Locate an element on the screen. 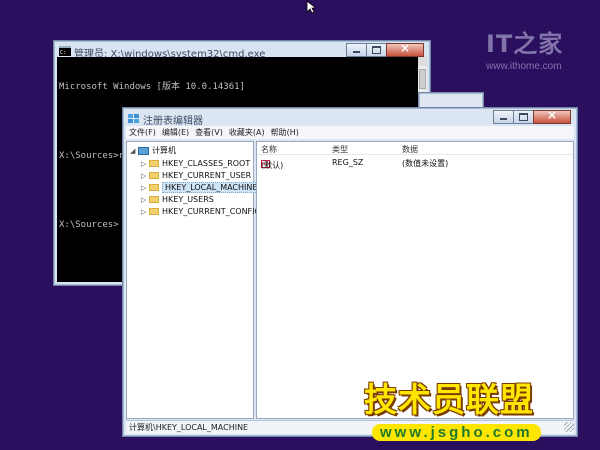 This screenshot has height=450, width=600. ithome-url: www.ithome.com is located at coordinates (524, 66).